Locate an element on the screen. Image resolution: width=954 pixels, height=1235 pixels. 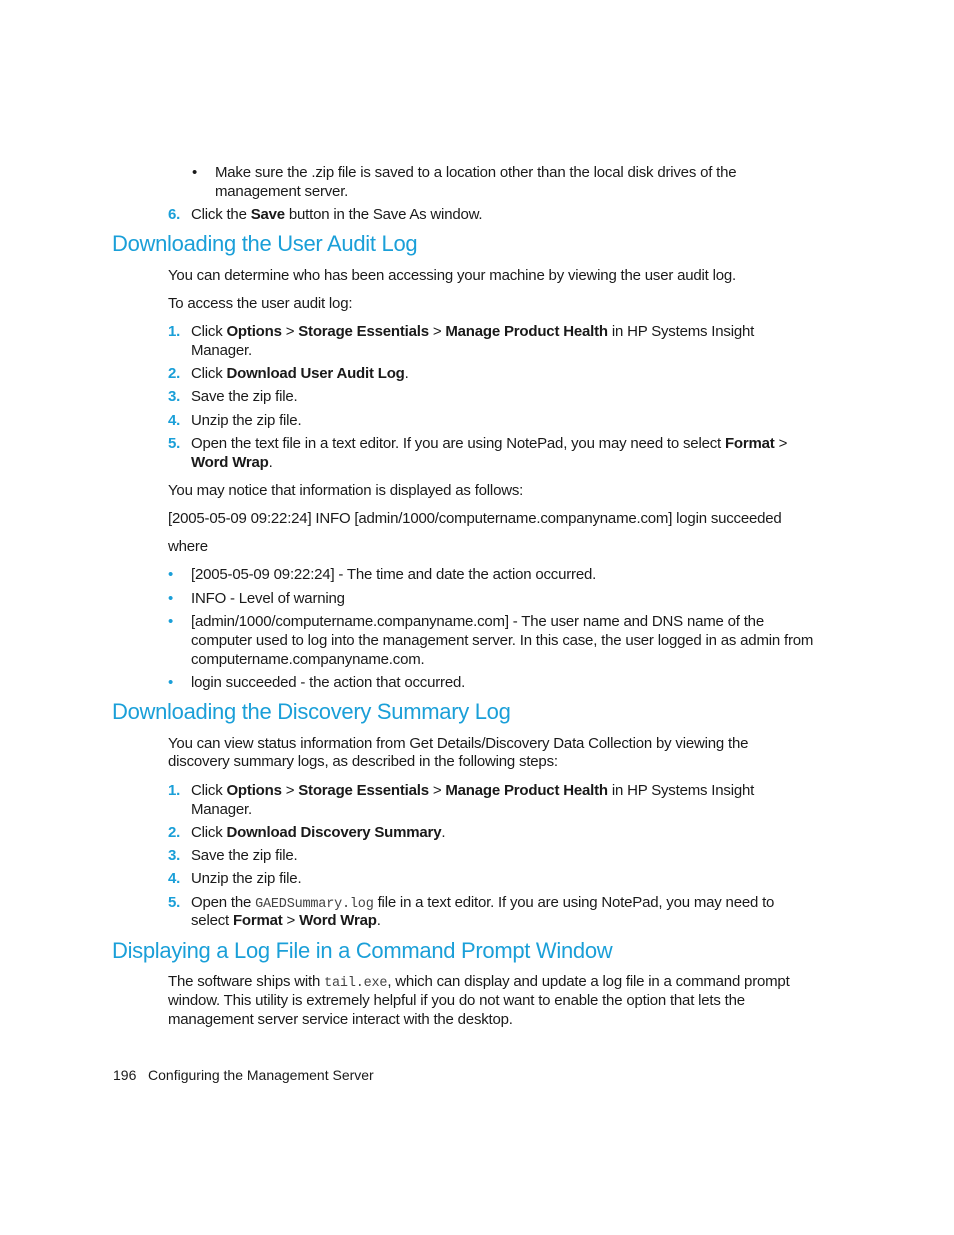
filename-code: GAEDSummary.log is located at coordinates (314, 904).